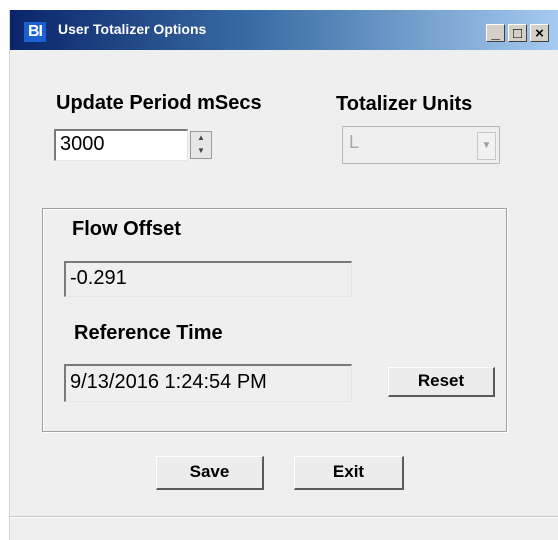 The height and width of the screenshot is (540, 558). I want to click on totalizer-units-value: L, so click(354, 142).